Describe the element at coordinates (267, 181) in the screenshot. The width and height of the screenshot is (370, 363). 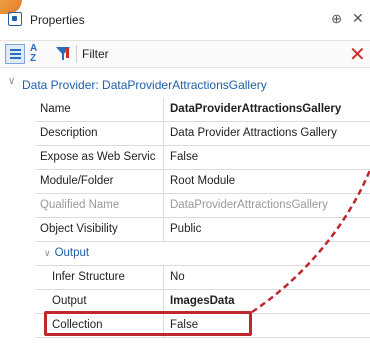
I see `property-value: Root Module` at that location.